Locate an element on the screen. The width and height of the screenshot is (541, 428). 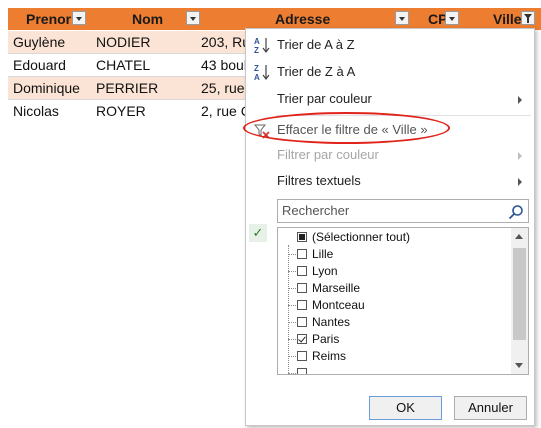
sort-z-a-label: Trier de Z à A is located at coordinates (316, 71).